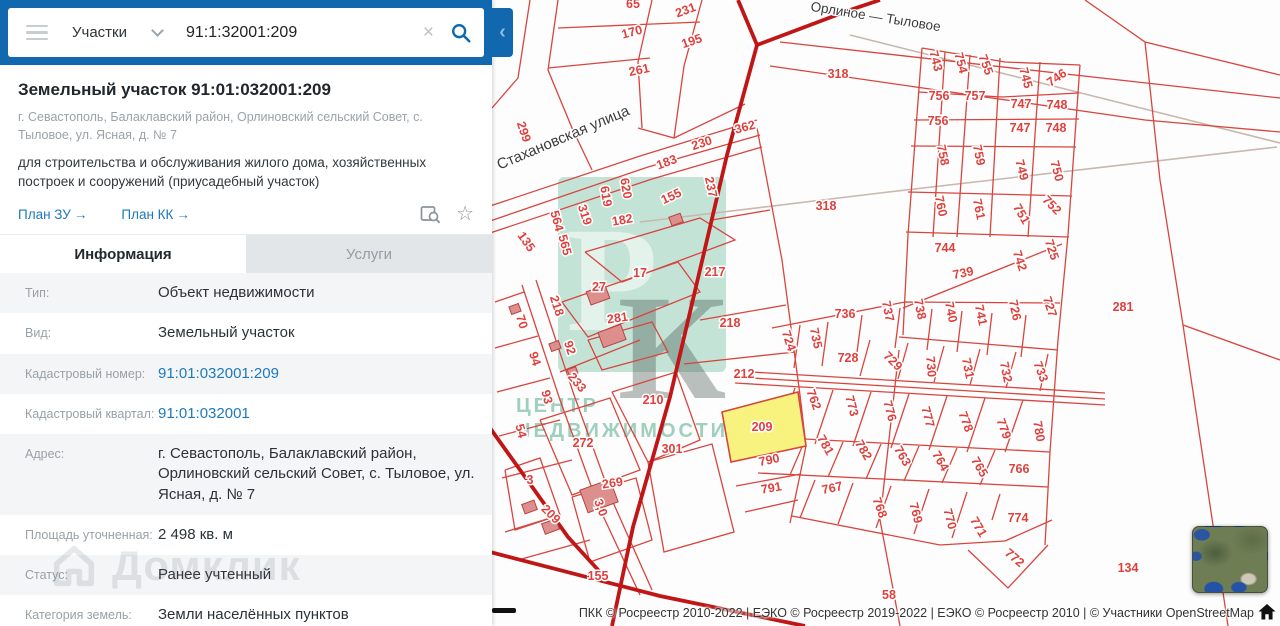 The height and width of the screenshot is (626, 1280). What do you see at coordinates (942, 155) in the screenshot?
I see `parcel-label: 758` at bounding box center [942, 155].